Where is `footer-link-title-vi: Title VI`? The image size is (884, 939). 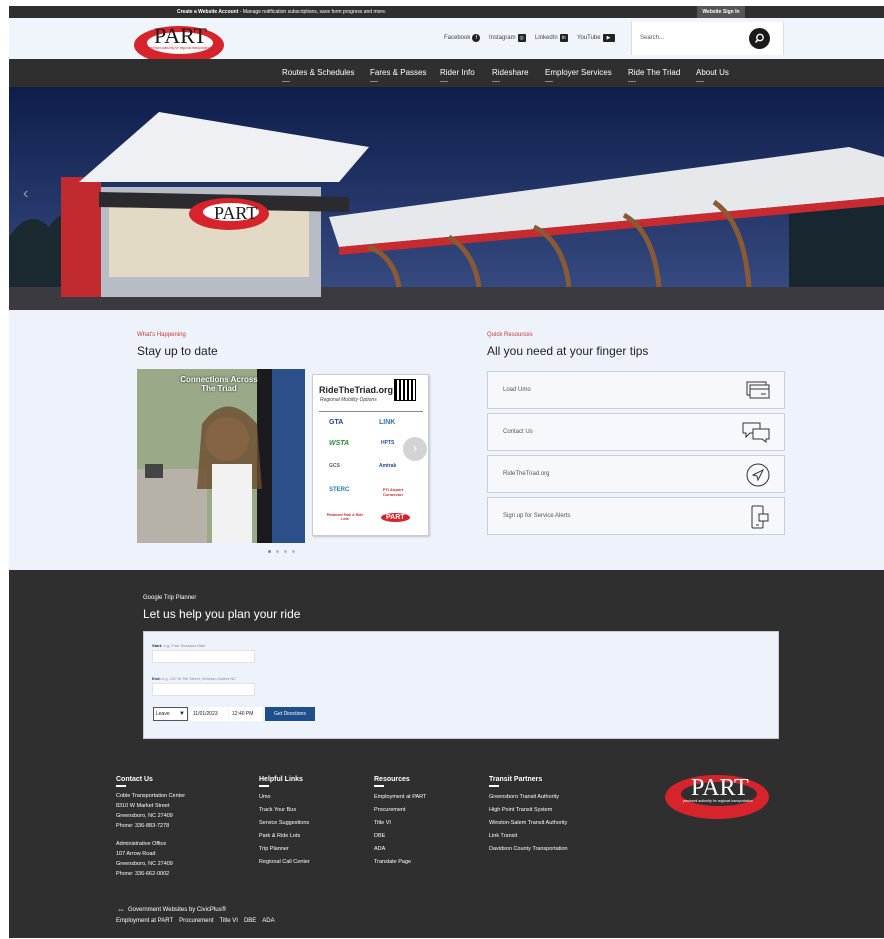 footer-link-title-vi: Title VI is located at coordinates (400, 823).